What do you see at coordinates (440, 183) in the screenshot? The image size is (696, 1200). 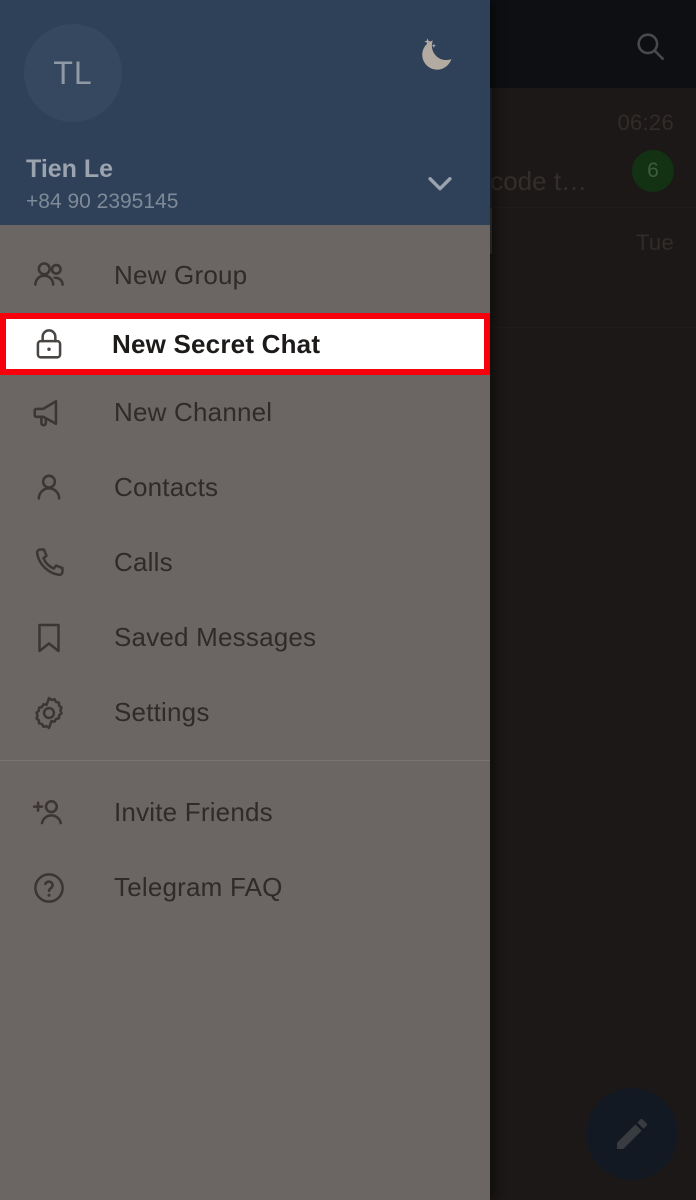 I see `chevron-down-icon` at bounding box center [440, 183].